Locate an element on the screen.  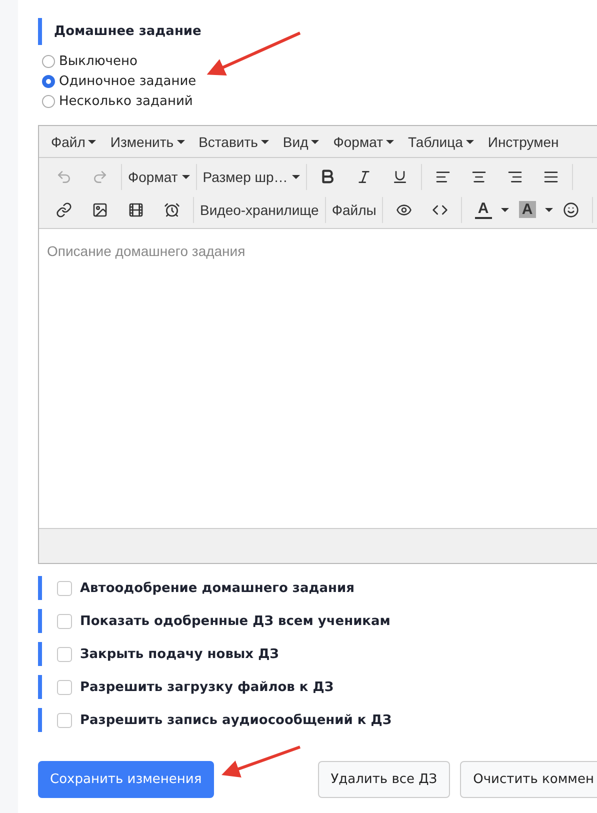
menu-item: Вид is located at coordinates (301, 142).